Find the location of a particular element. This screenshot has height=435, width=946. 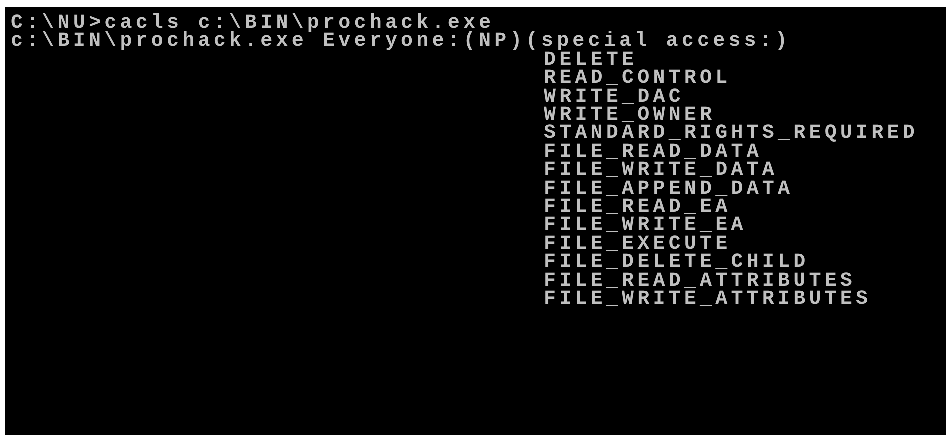

permission-line: WRITE_OWNER is located at coordinates (630, 116).